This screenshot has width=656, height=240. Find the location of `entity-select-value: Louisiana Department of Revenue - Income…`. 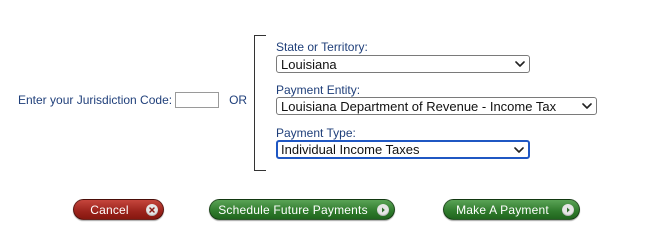

entity-select-value: Louisiana Department of Revenue - Income… is located at coordinates (419, 106).